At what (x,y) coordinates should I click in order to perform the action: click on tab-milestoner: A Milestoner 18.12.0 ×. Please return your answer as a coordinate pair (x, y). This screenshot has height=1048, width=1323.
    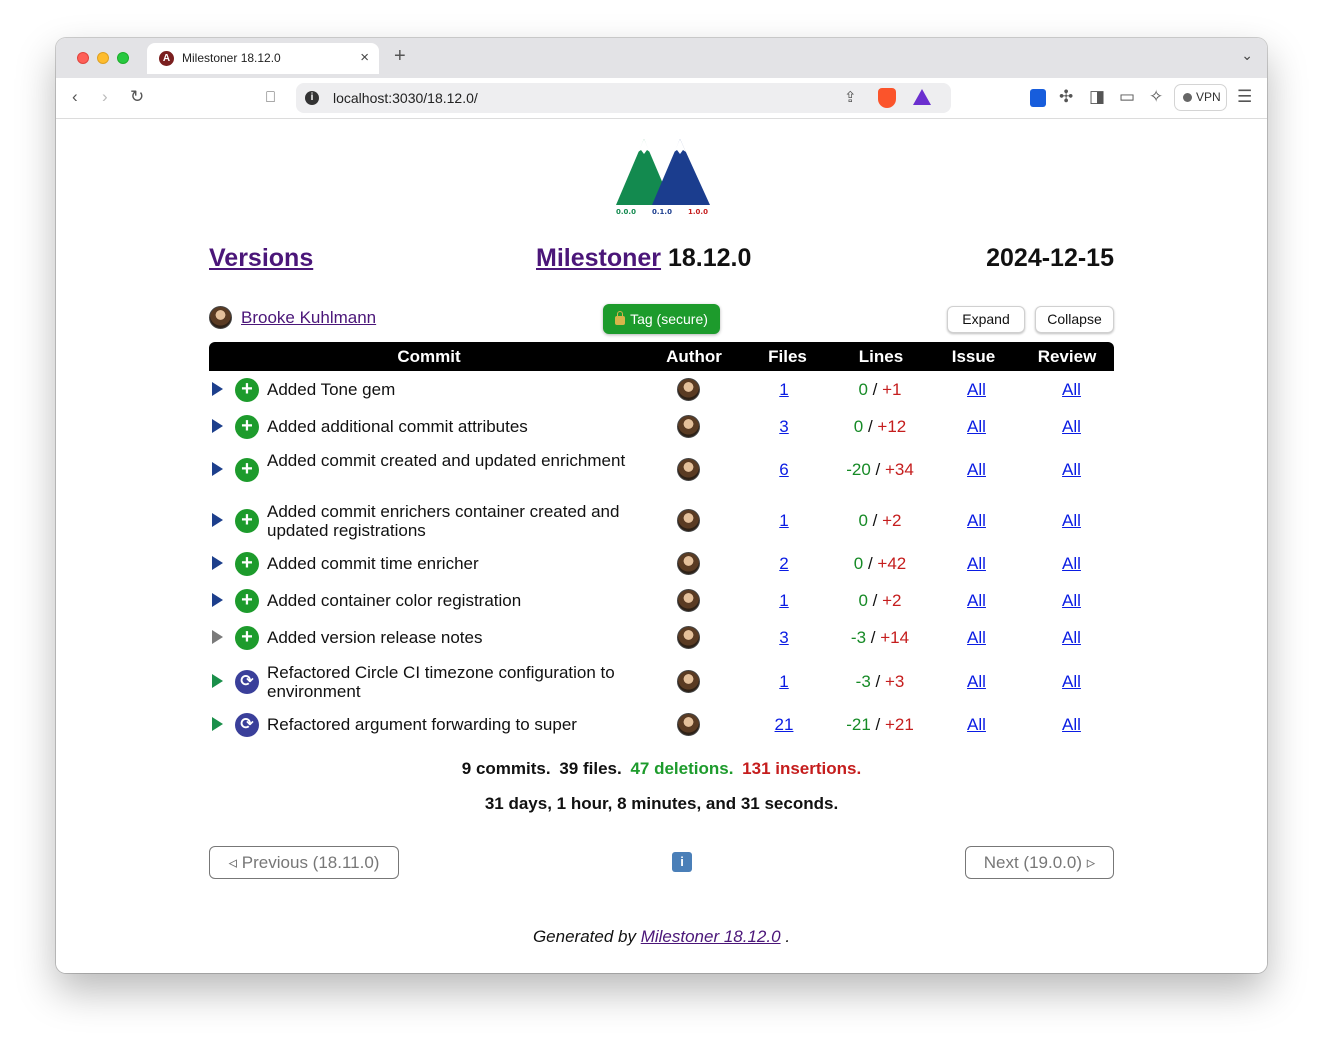
    Looking at the image, I should click on (263, 58).